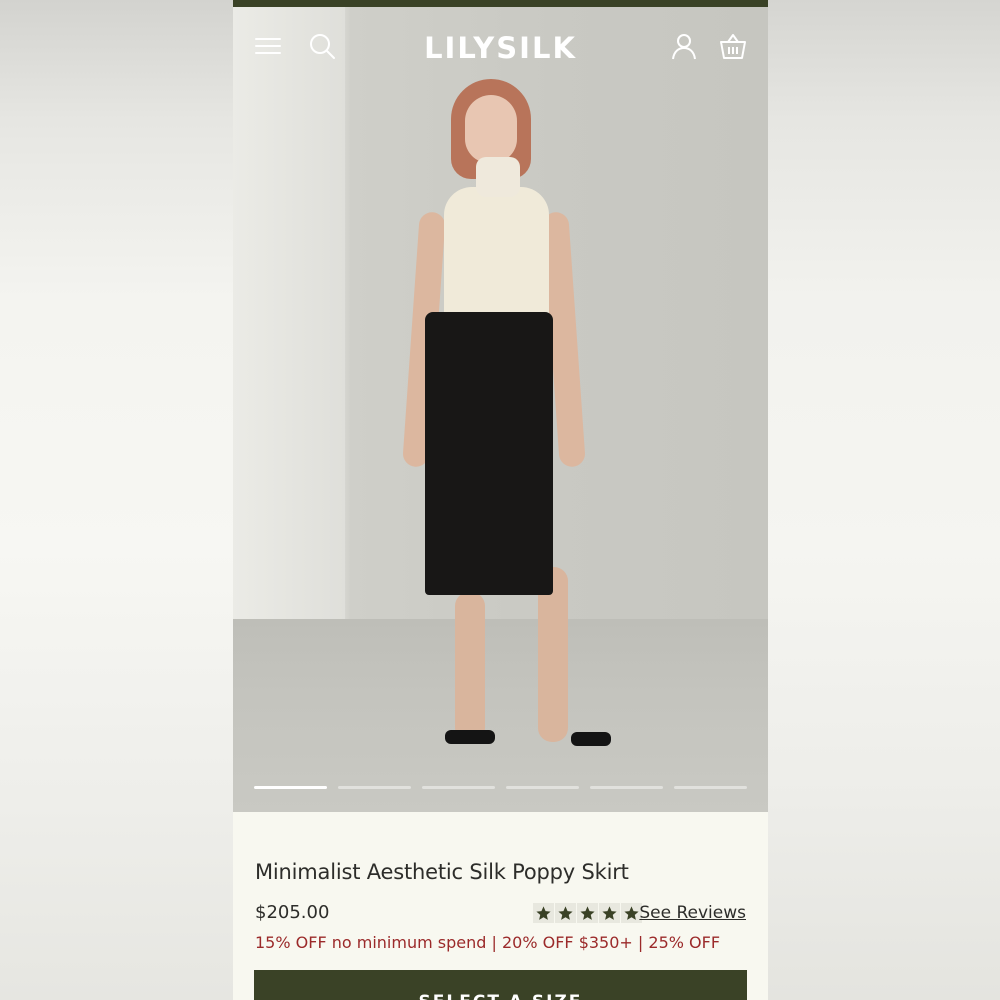 This screenshot has height=1000, width=1000. I want to click on see-reviews-link: See Reviews, so click(692, 913).